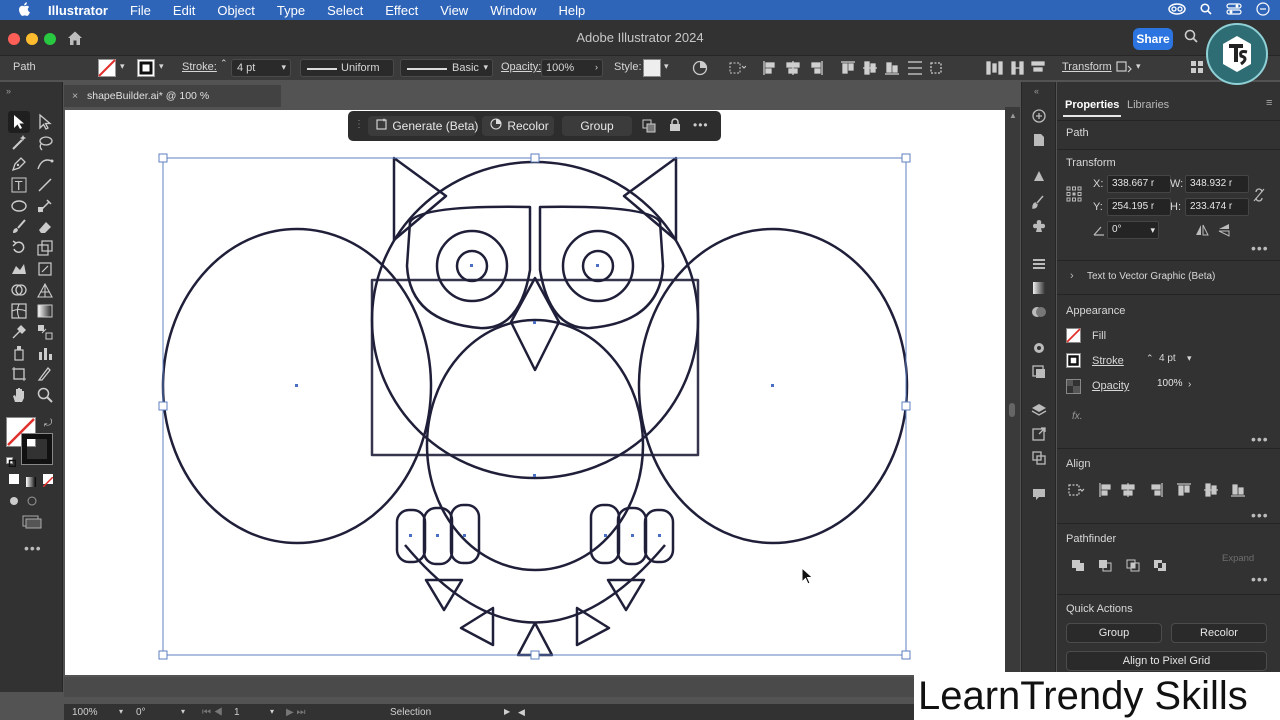  What do you see at coordinates (295, 712) in the screenshot?
I see `last-artboard-icon: ▶ ⏭` at bounding box center [295, 712].